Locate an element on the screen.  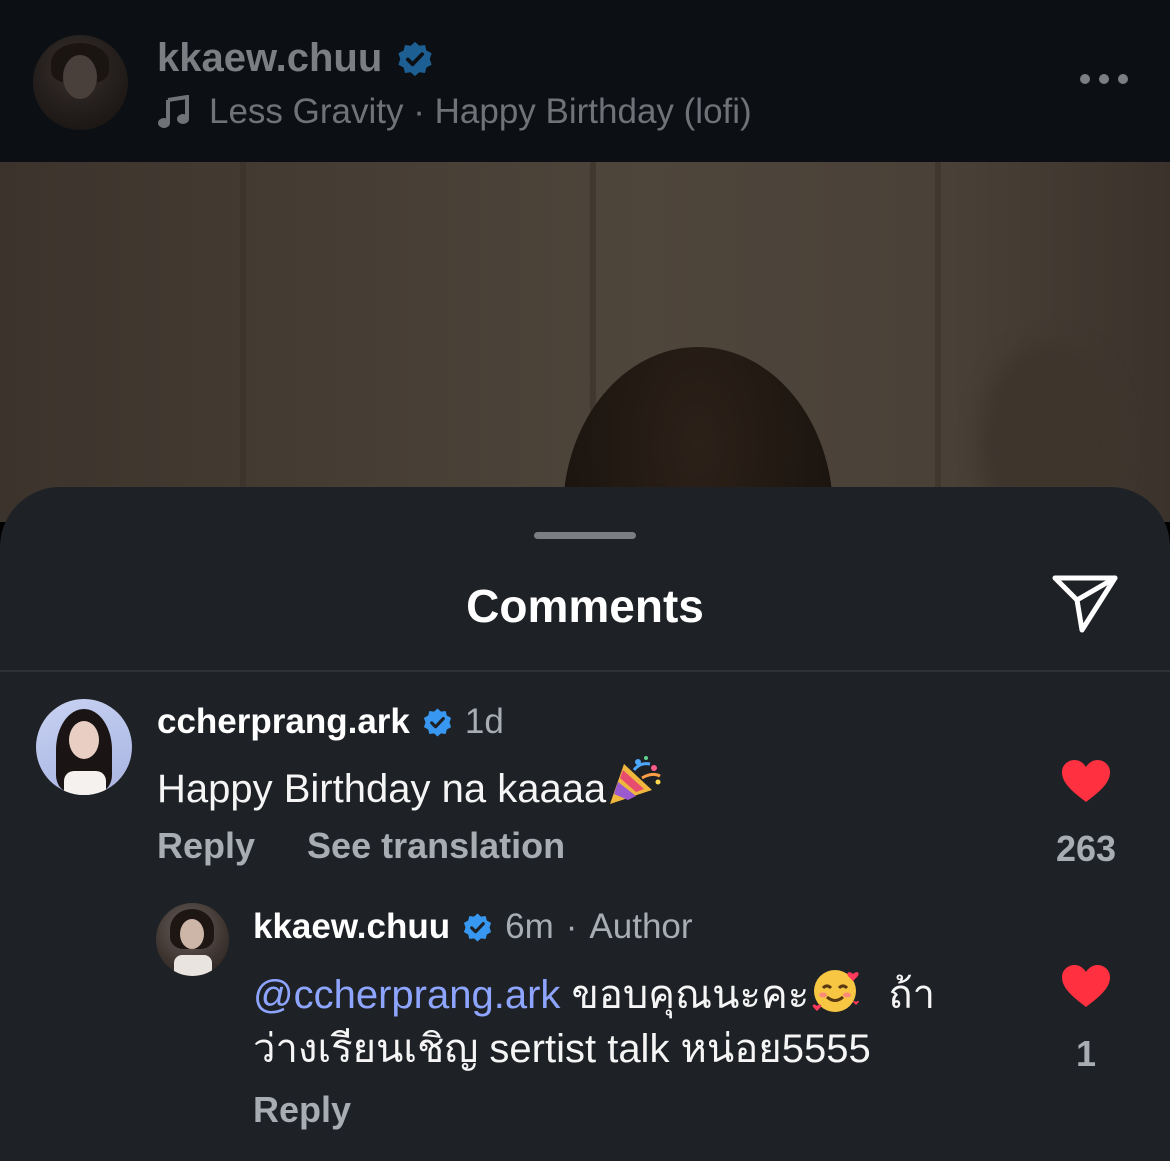
music-note-icon is located at coordinates (173, 111).